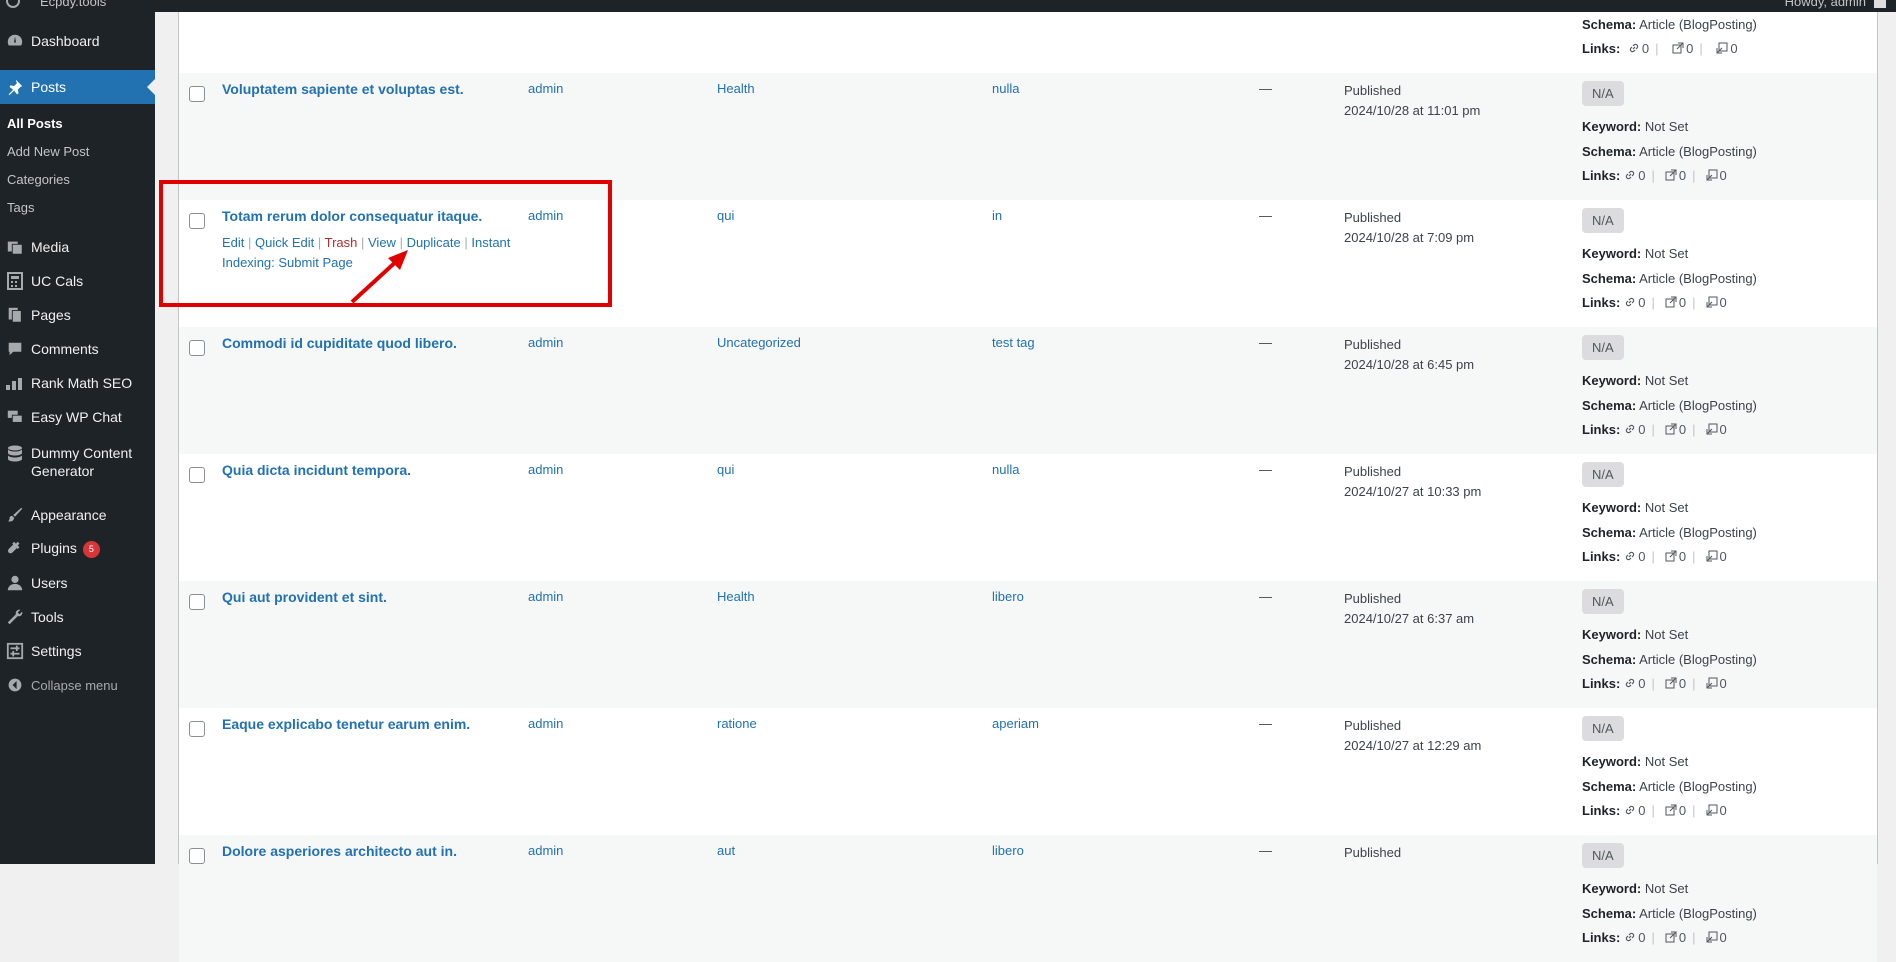 This screenshot has width=1896, height=962. I want to click on submenu-add-new-post: Add New Post, so click(48, 151).